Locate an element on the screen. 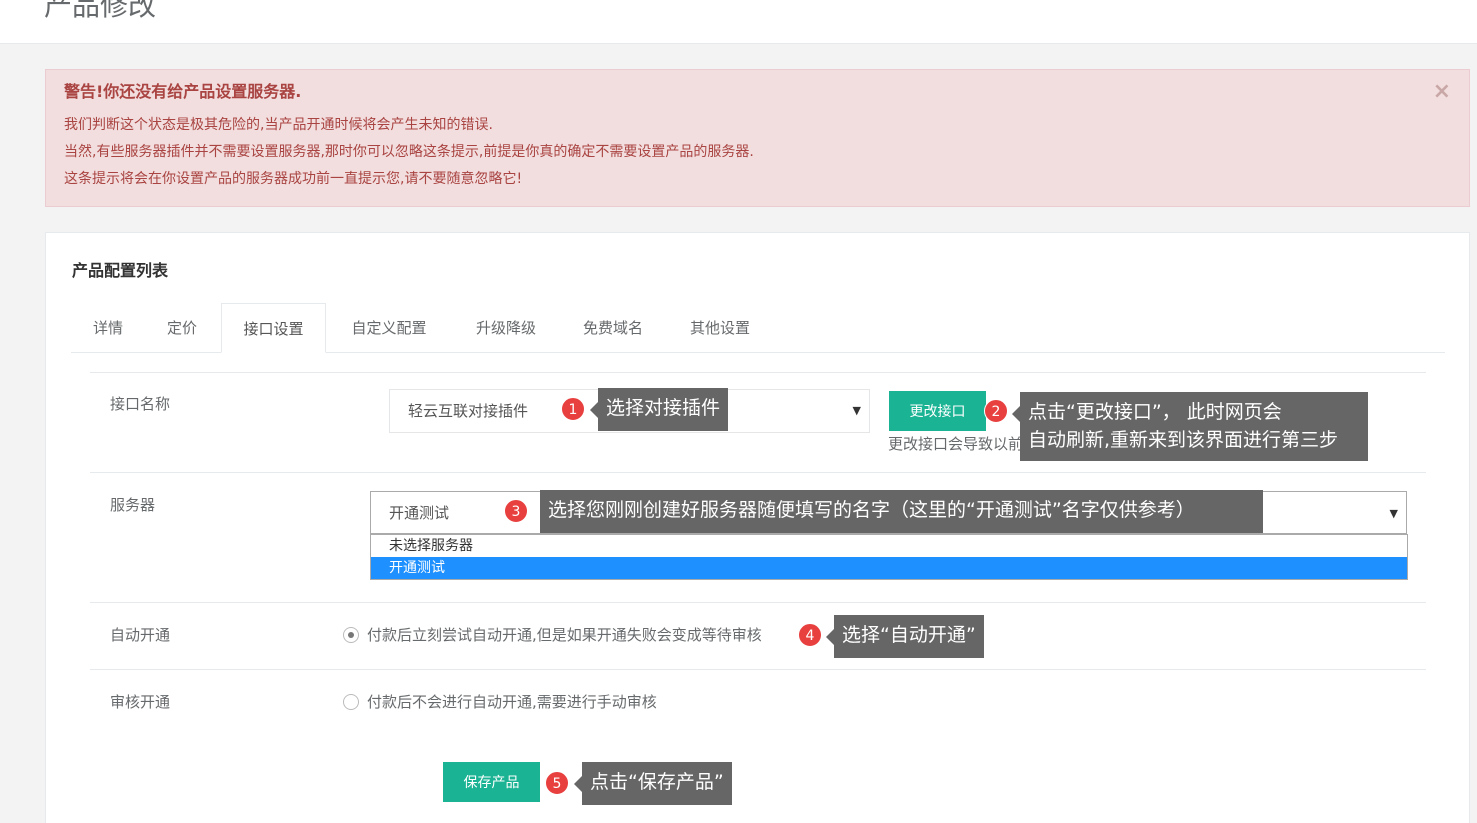 The image size is (1477, 823). tab-pricing: 定价 is located at coordinates (182, 328).